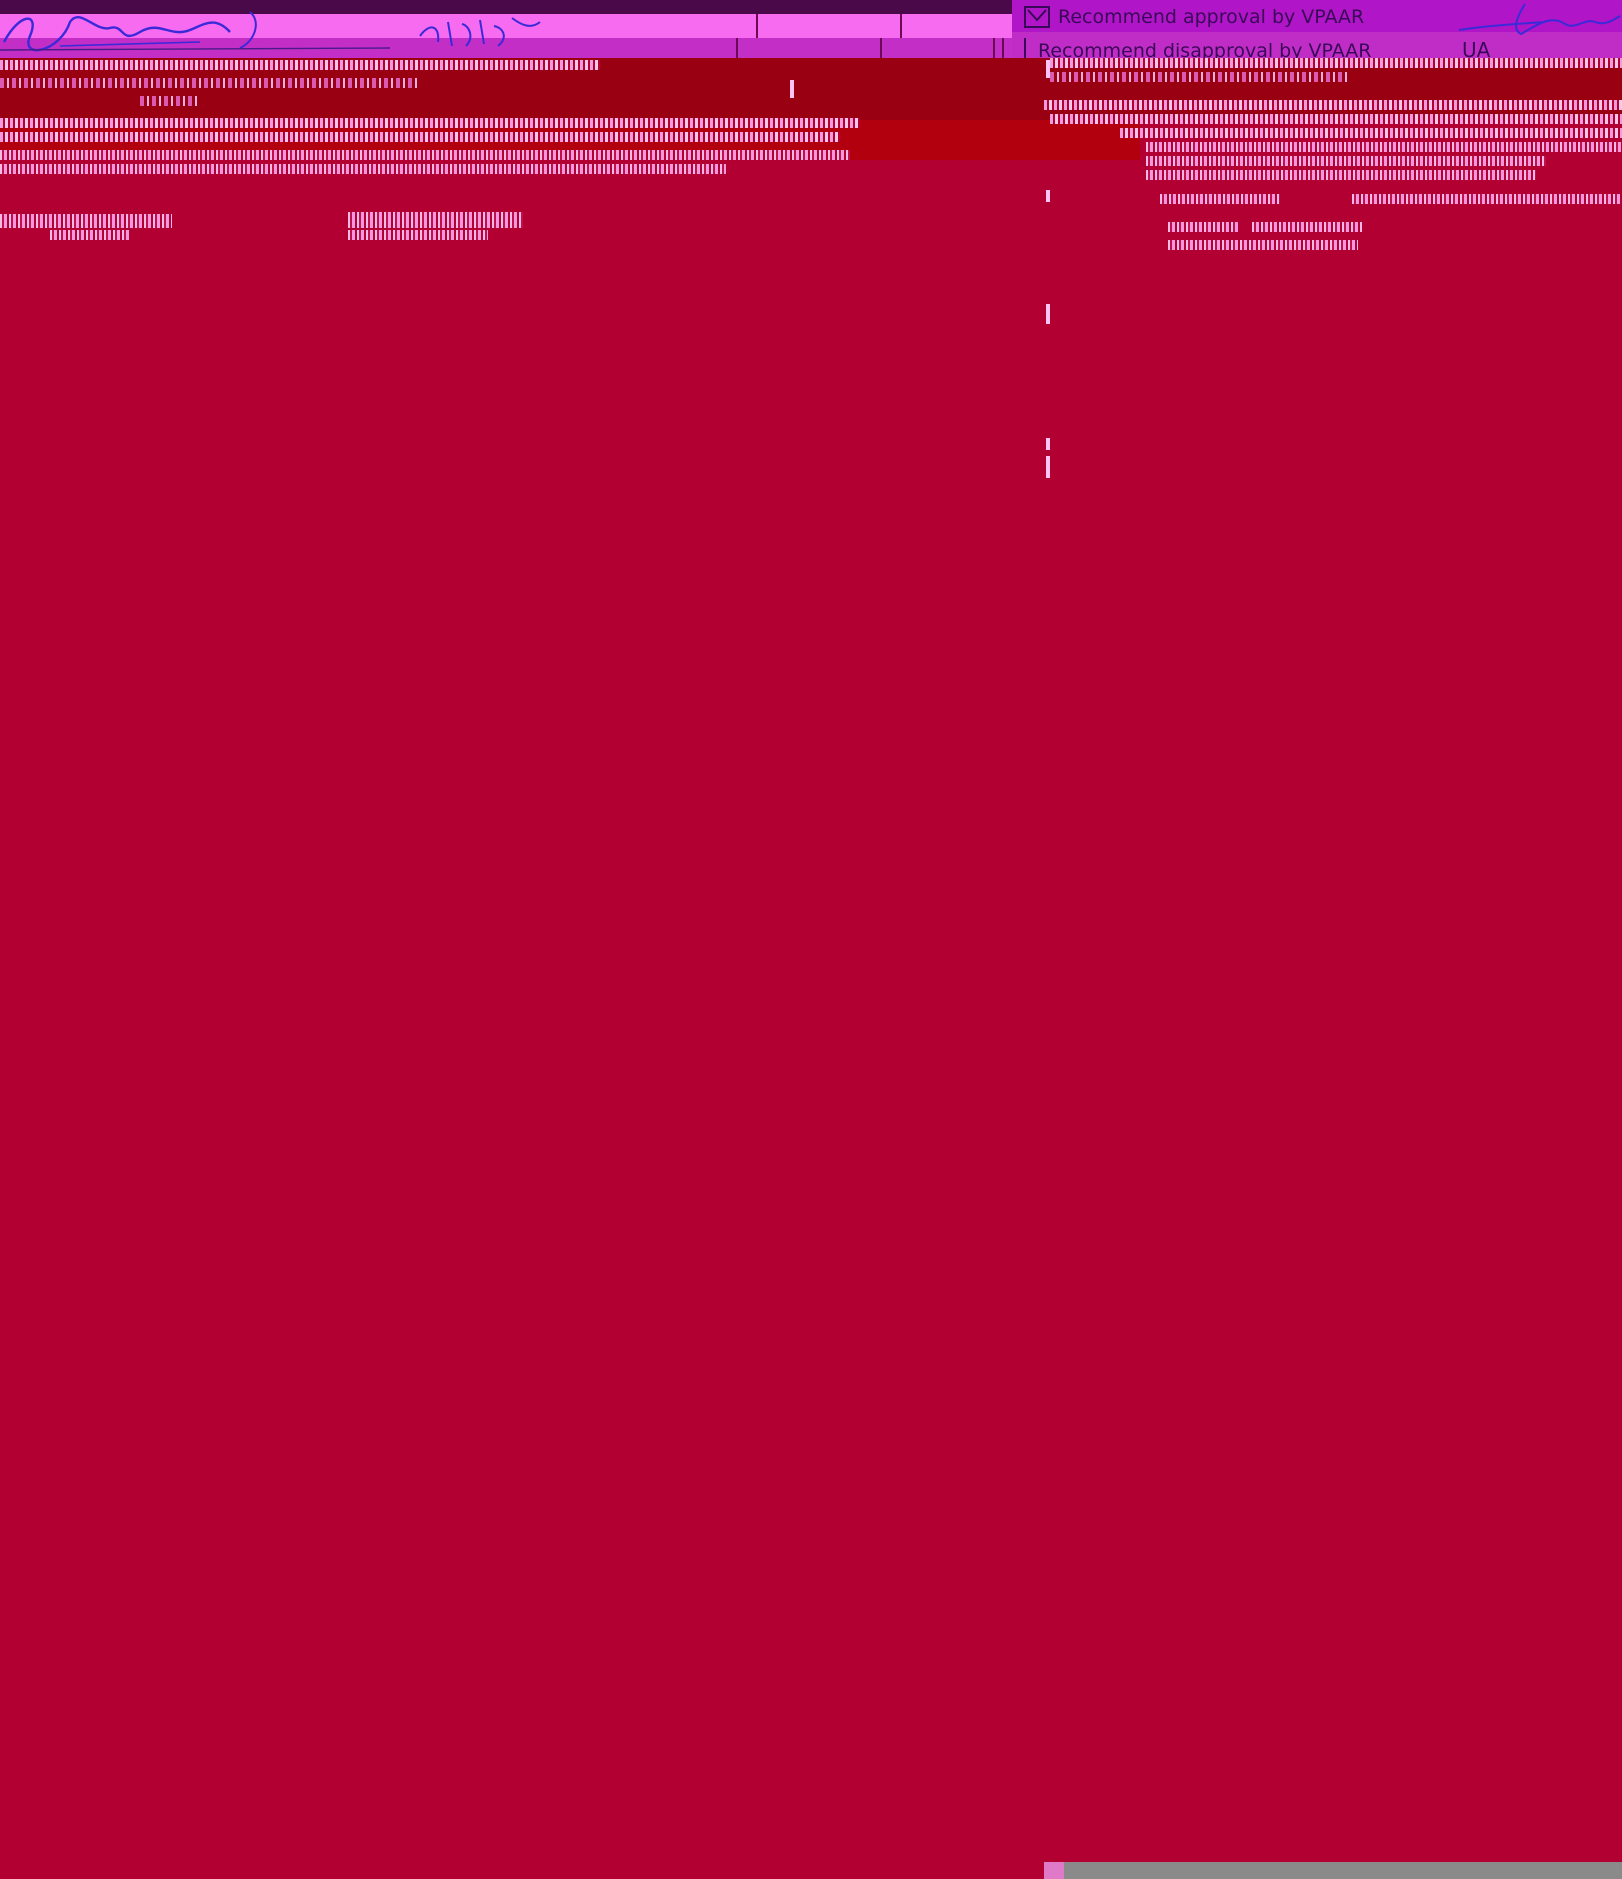 This screenshot has width=1622, height=1879. What do you see at coordinates (1539, 19) in the screenshot?
I see `vpaar-signature` at bounding box center [1539, 19].